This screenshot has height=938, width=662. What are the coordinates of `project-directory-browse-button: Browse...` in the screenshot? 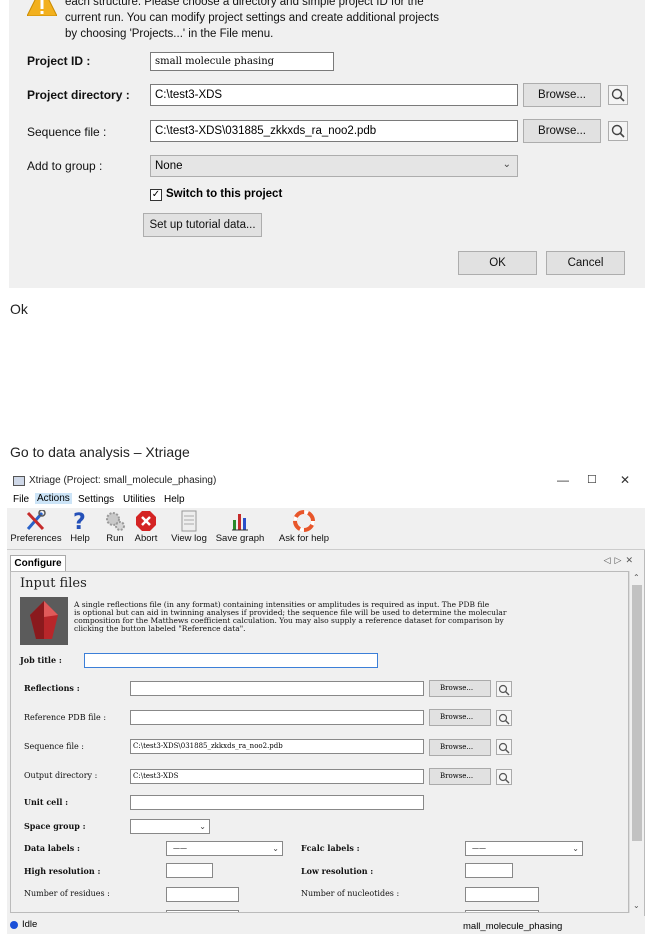 It's located at (562, 95).